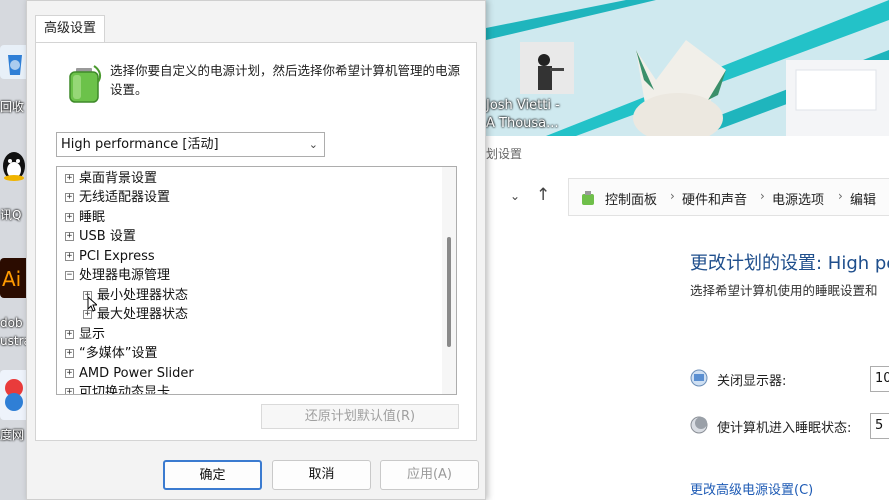  What do you see at coordinates (143, 314) in the screenshot?
I see `tree-item-label: 最大处理器状态` at bounding box center [143, 314].